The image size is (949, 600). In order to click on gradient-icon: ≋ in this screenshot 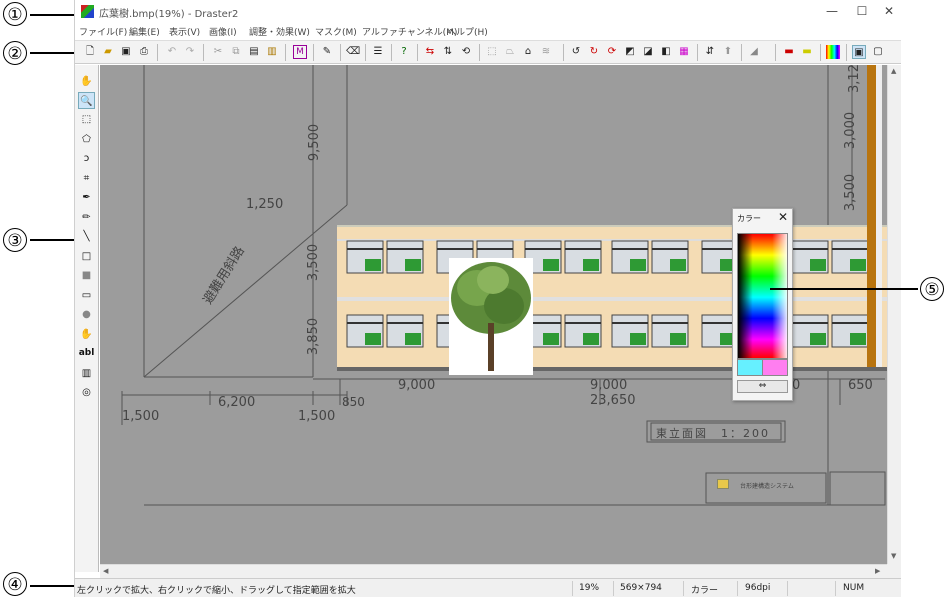, I will do `click(546, 52)`.